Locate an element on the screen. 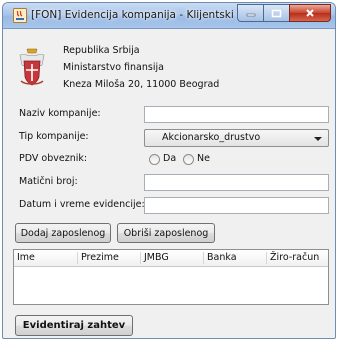 This screenshot has height=341, width=338. close-icon is located at coordinates (310, 13).